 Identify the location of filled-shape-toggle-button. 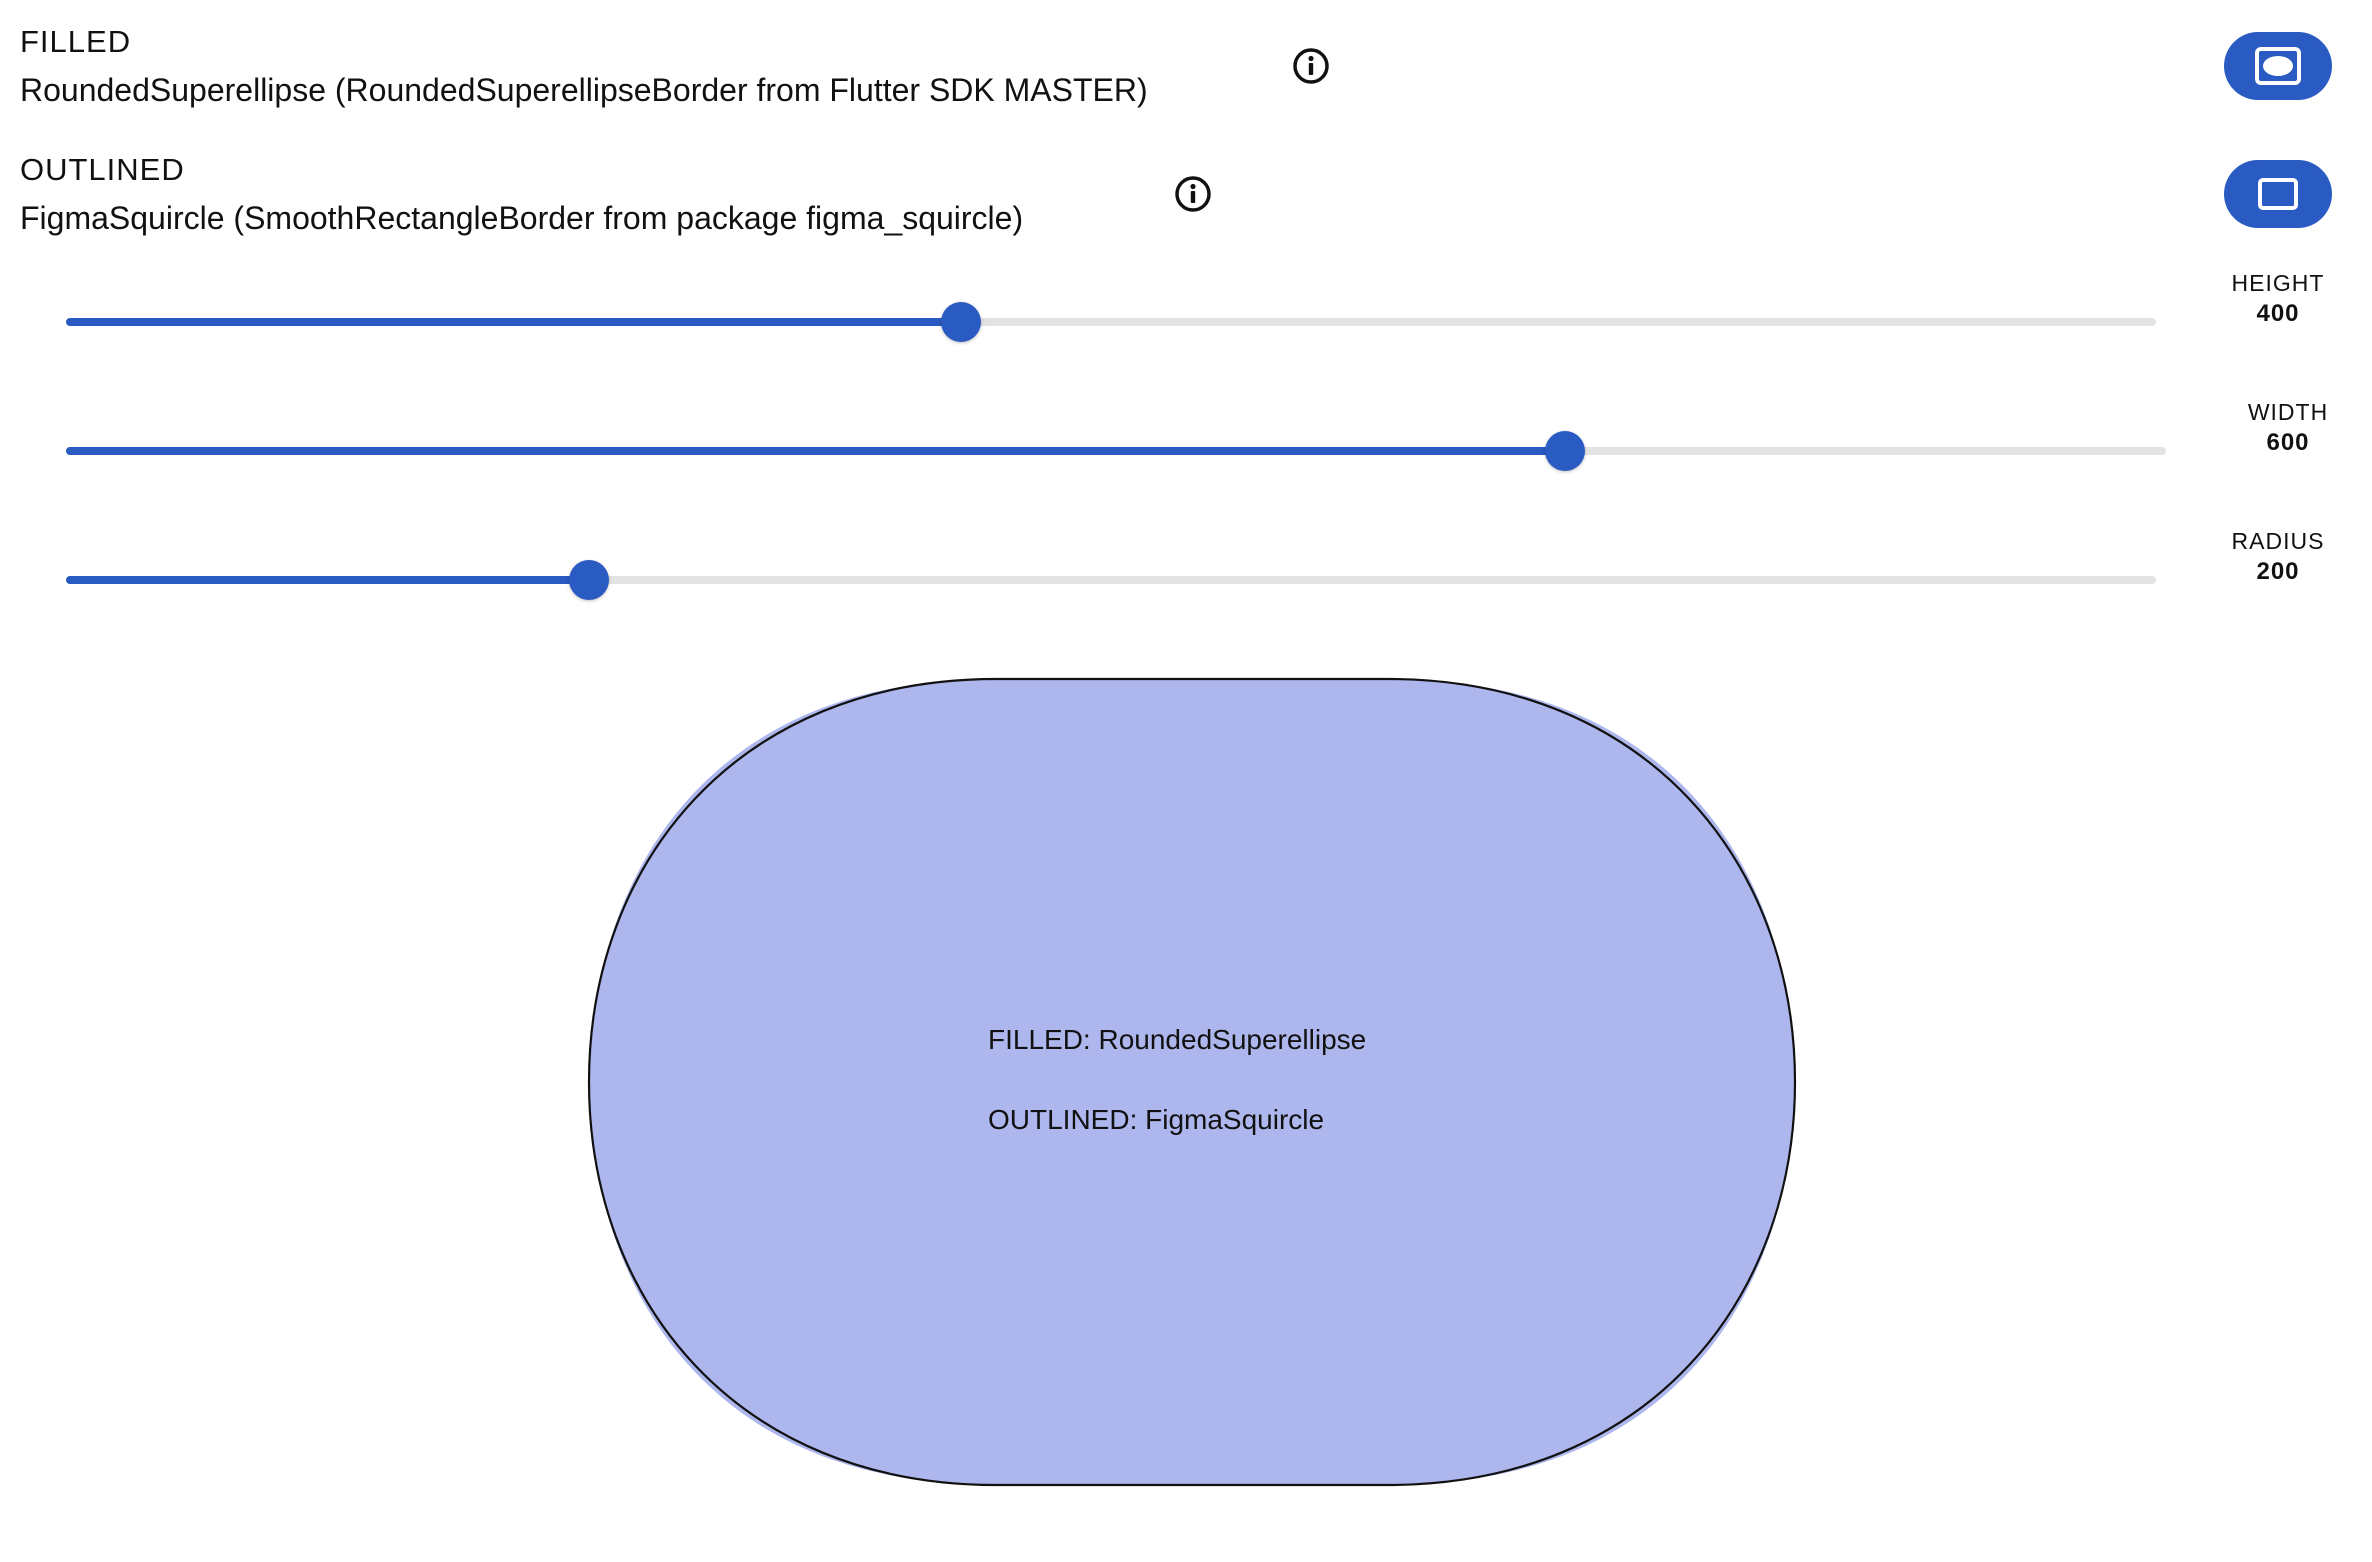
(2278, 66).